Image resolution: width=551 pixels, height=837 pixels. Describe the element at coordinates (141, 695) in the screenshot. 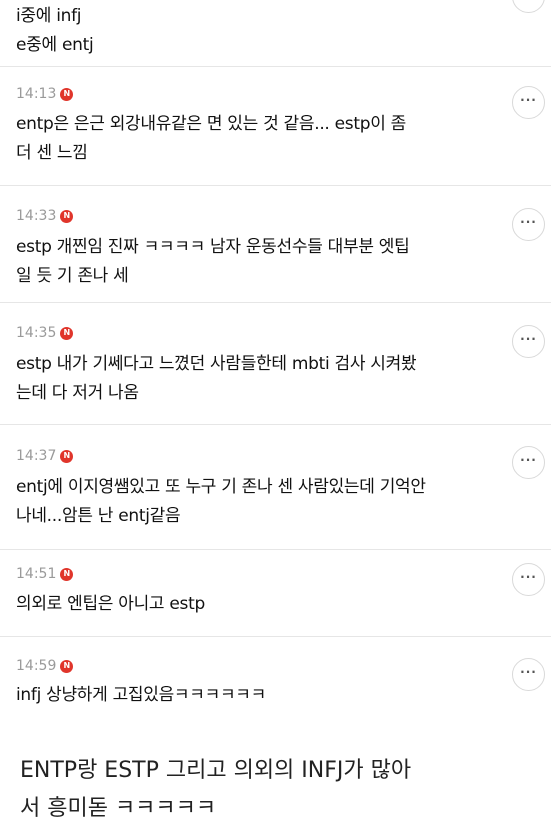

I see `comment-text: infj 상냥하게 고집있음ㅋㅋㅋㅋㅋㅋ` at that location.